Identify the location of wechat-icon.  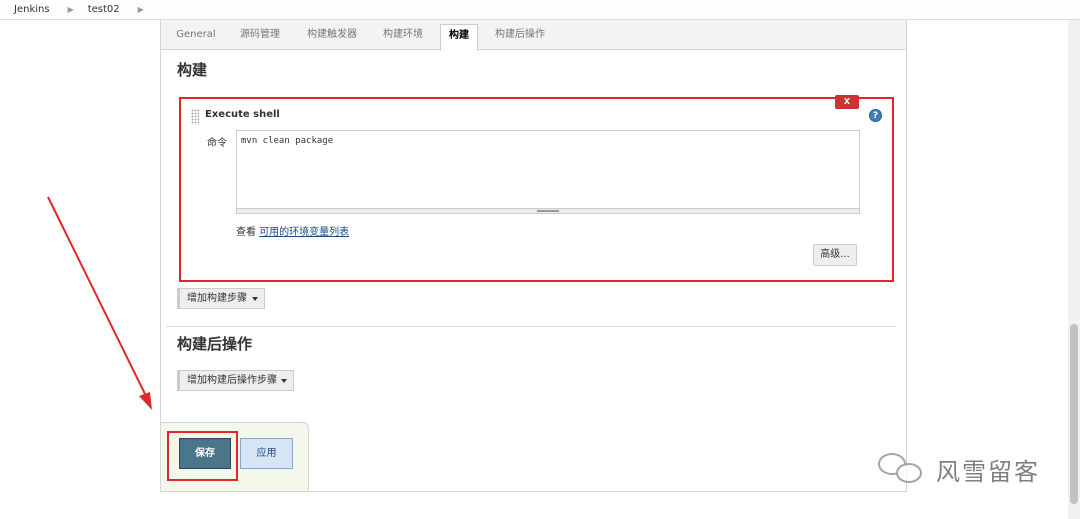
(903, 469).